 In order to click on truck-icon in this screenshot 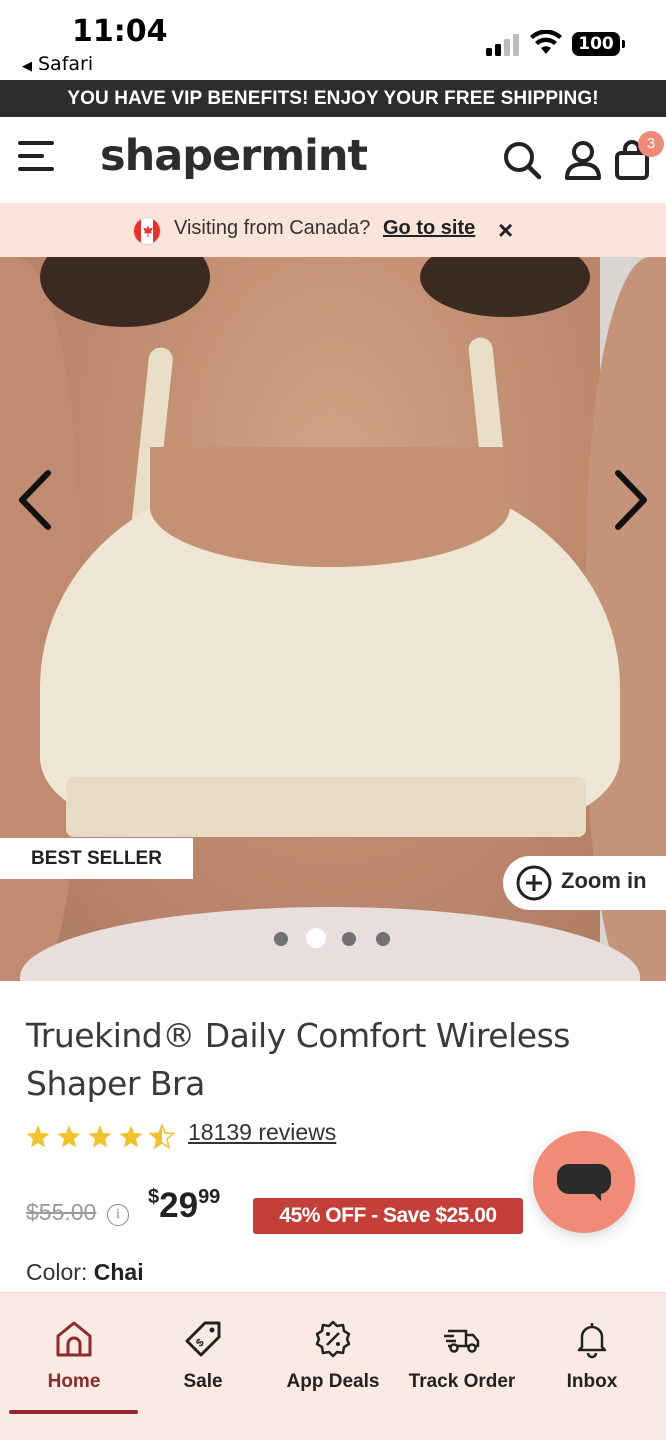, I will do `click(462, 1341)`.